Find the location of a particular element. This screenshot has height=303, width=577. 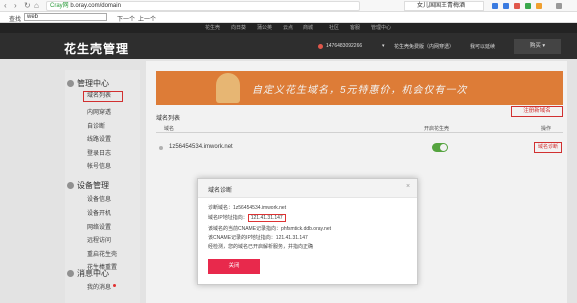

find-next-button: 下一个 is located at coordinates (126, 18).